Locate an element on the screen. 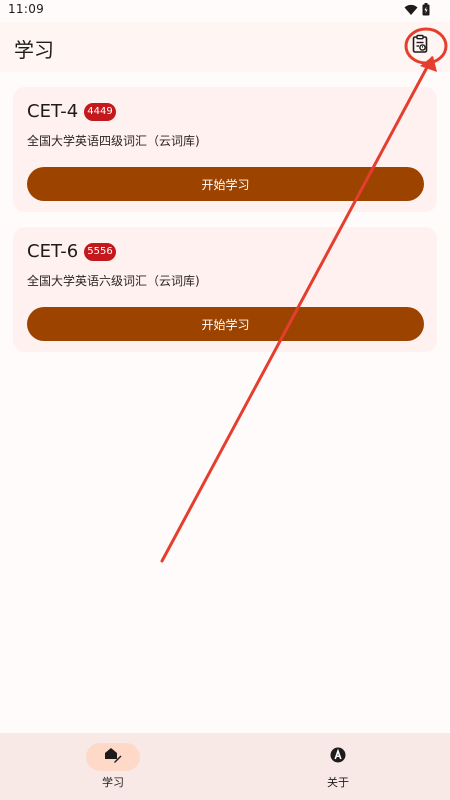  start-study-button-cet4: 开始学习 is located at coordinates (225, 184).